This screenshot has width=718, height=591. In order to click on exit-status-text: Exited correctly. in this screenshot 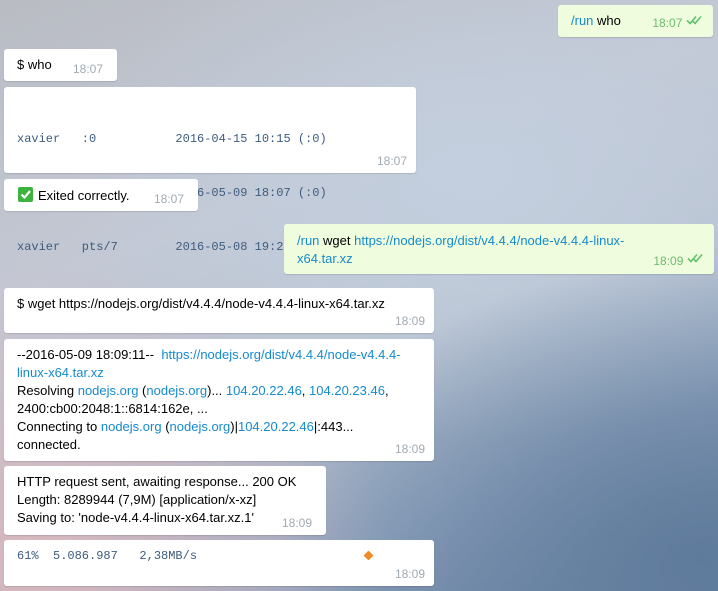, I will do `click(84, 195)`.